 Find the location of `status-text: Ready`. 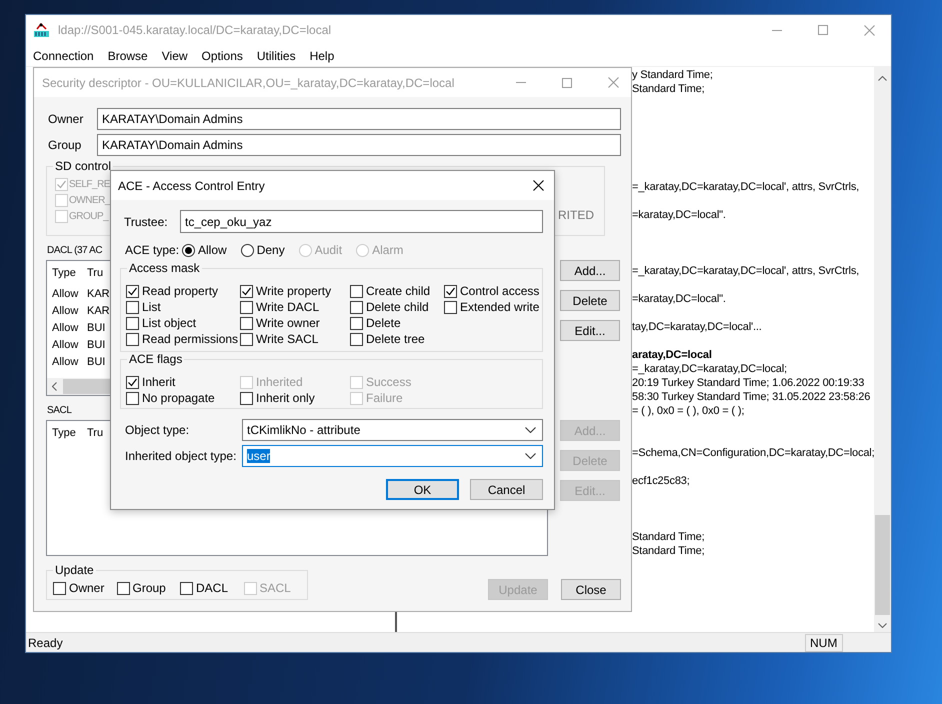

status-text: Ready is located at coordinates (46, 643).